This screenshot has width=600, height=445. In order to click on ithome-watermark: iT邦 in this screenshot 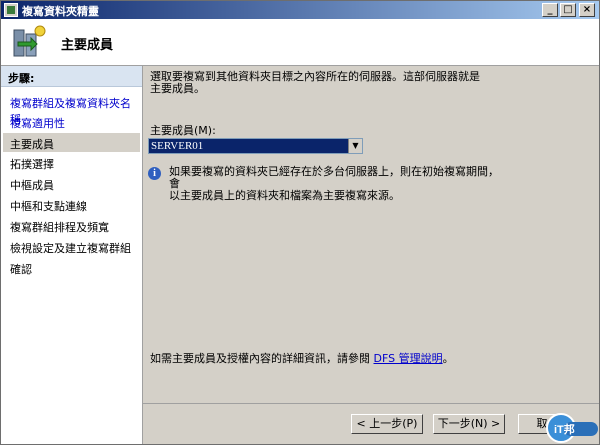, I will do `click(572, 428)`.